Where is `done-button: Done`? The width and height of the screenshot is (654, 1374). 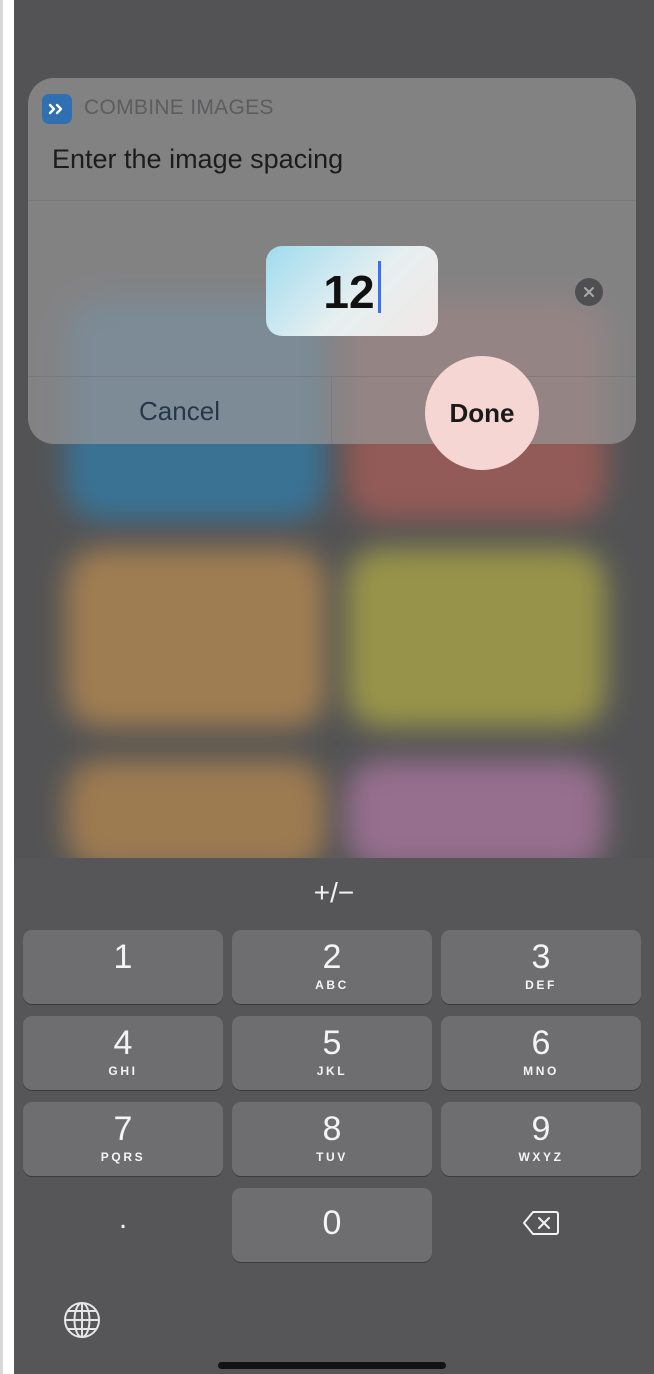 done-button: Done is located at coordinates (482, 413).